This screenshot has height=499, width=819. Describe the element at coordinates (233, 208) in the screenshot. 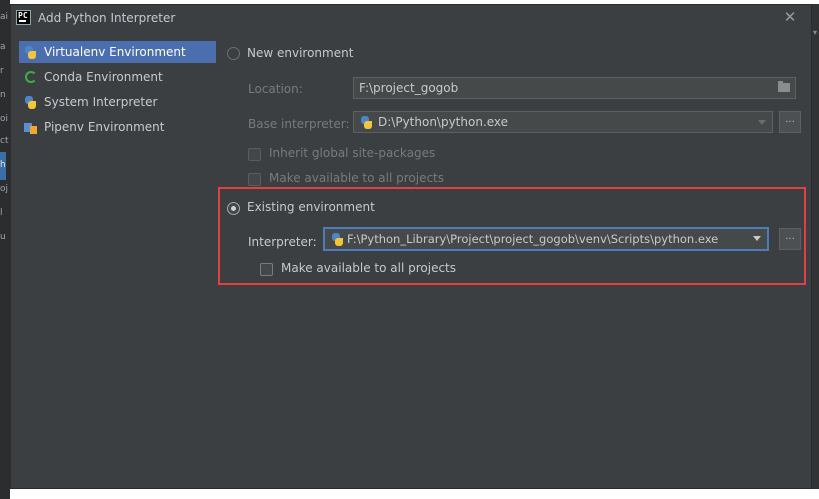

I see `existing-environment-radio` at that location.